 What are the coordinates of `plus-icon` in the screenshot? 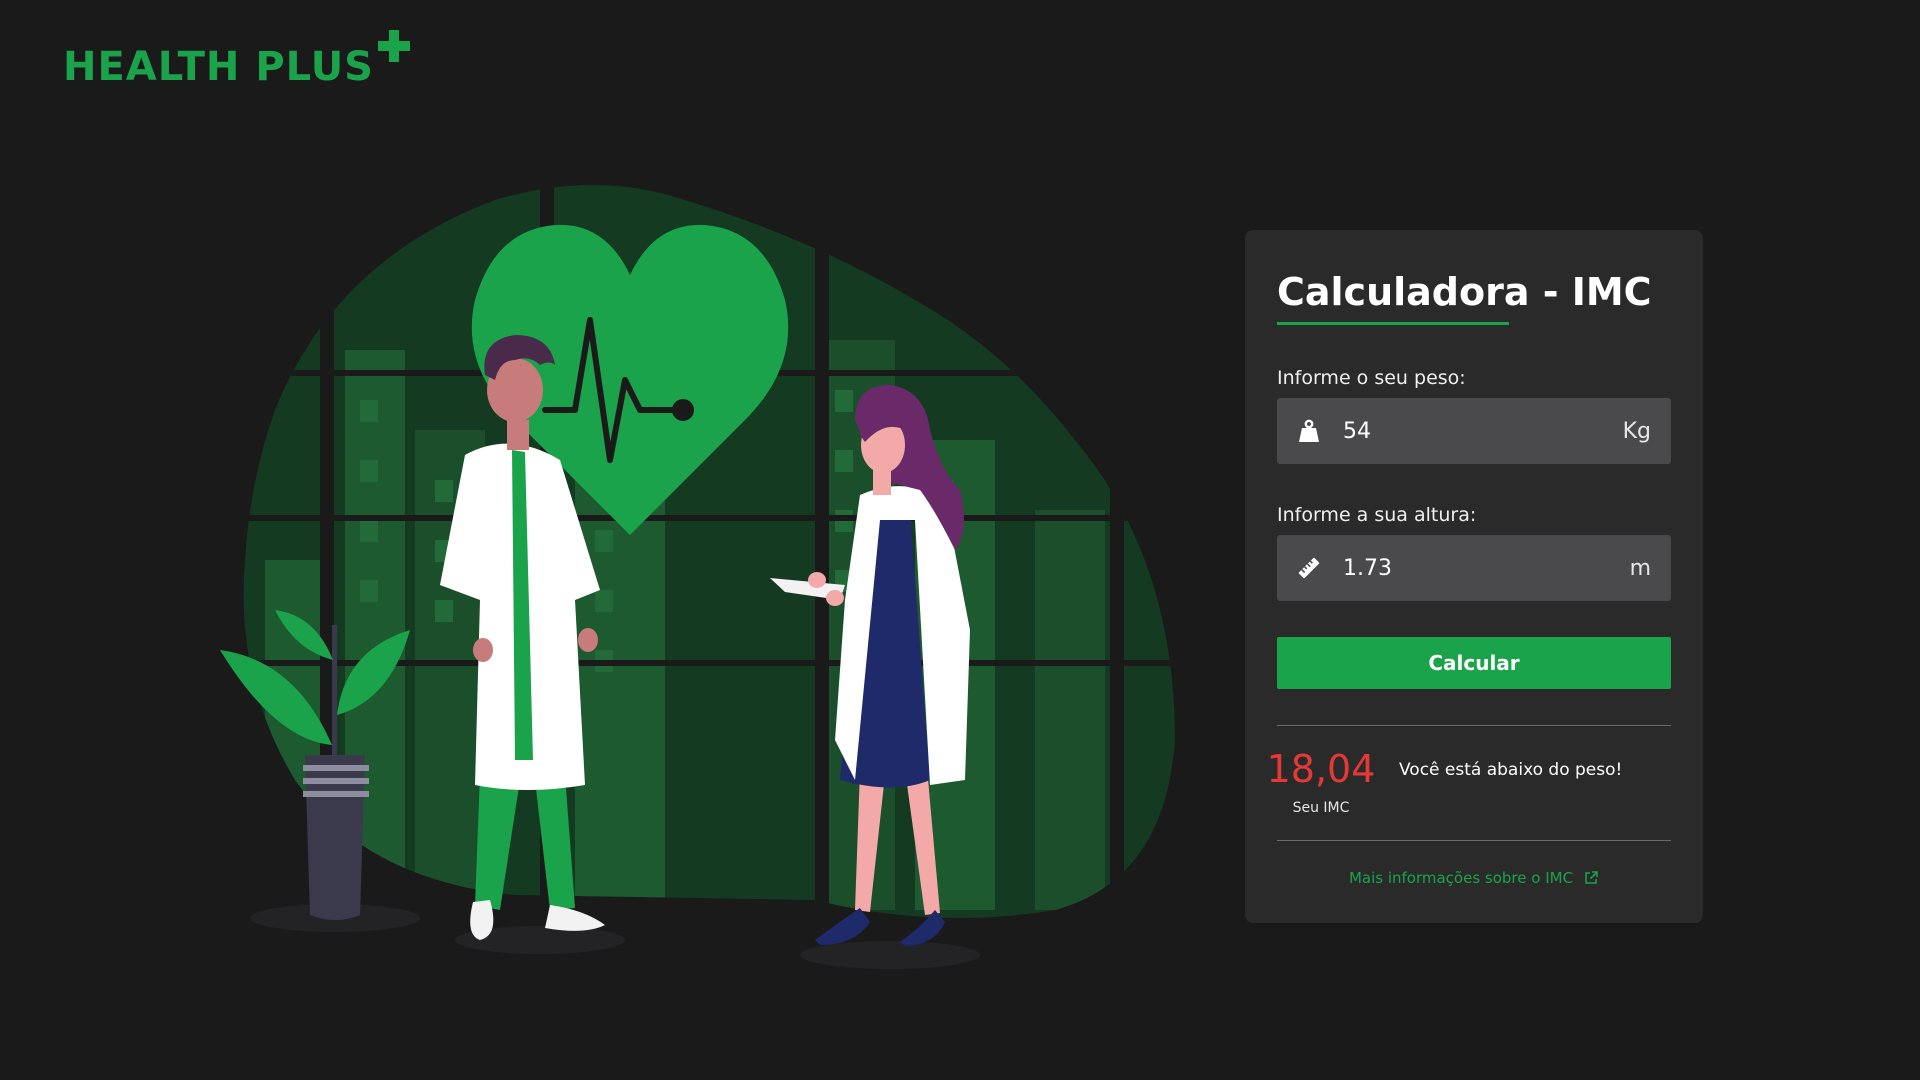 It's located at (393, 46).